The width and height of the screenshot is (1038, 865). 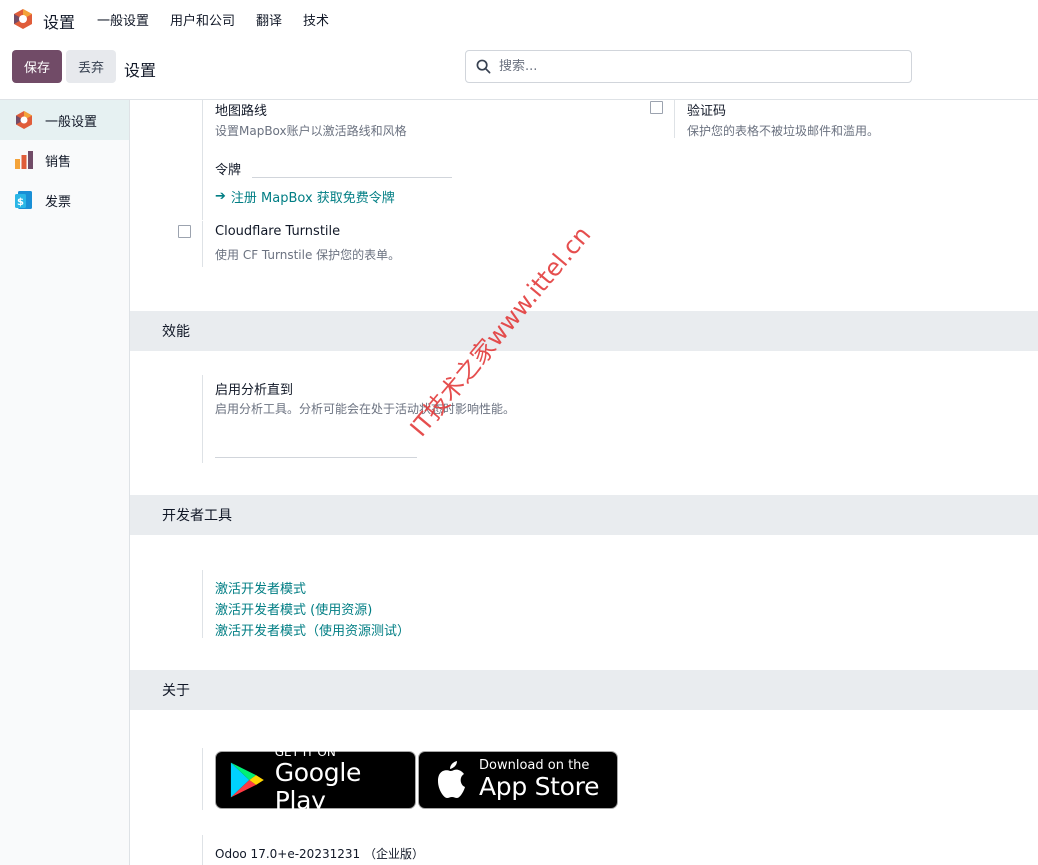 What do you see at coordinates (59, 21) in the screenshot?
I see `app-title: 设置` at bounding box center [59, 21].